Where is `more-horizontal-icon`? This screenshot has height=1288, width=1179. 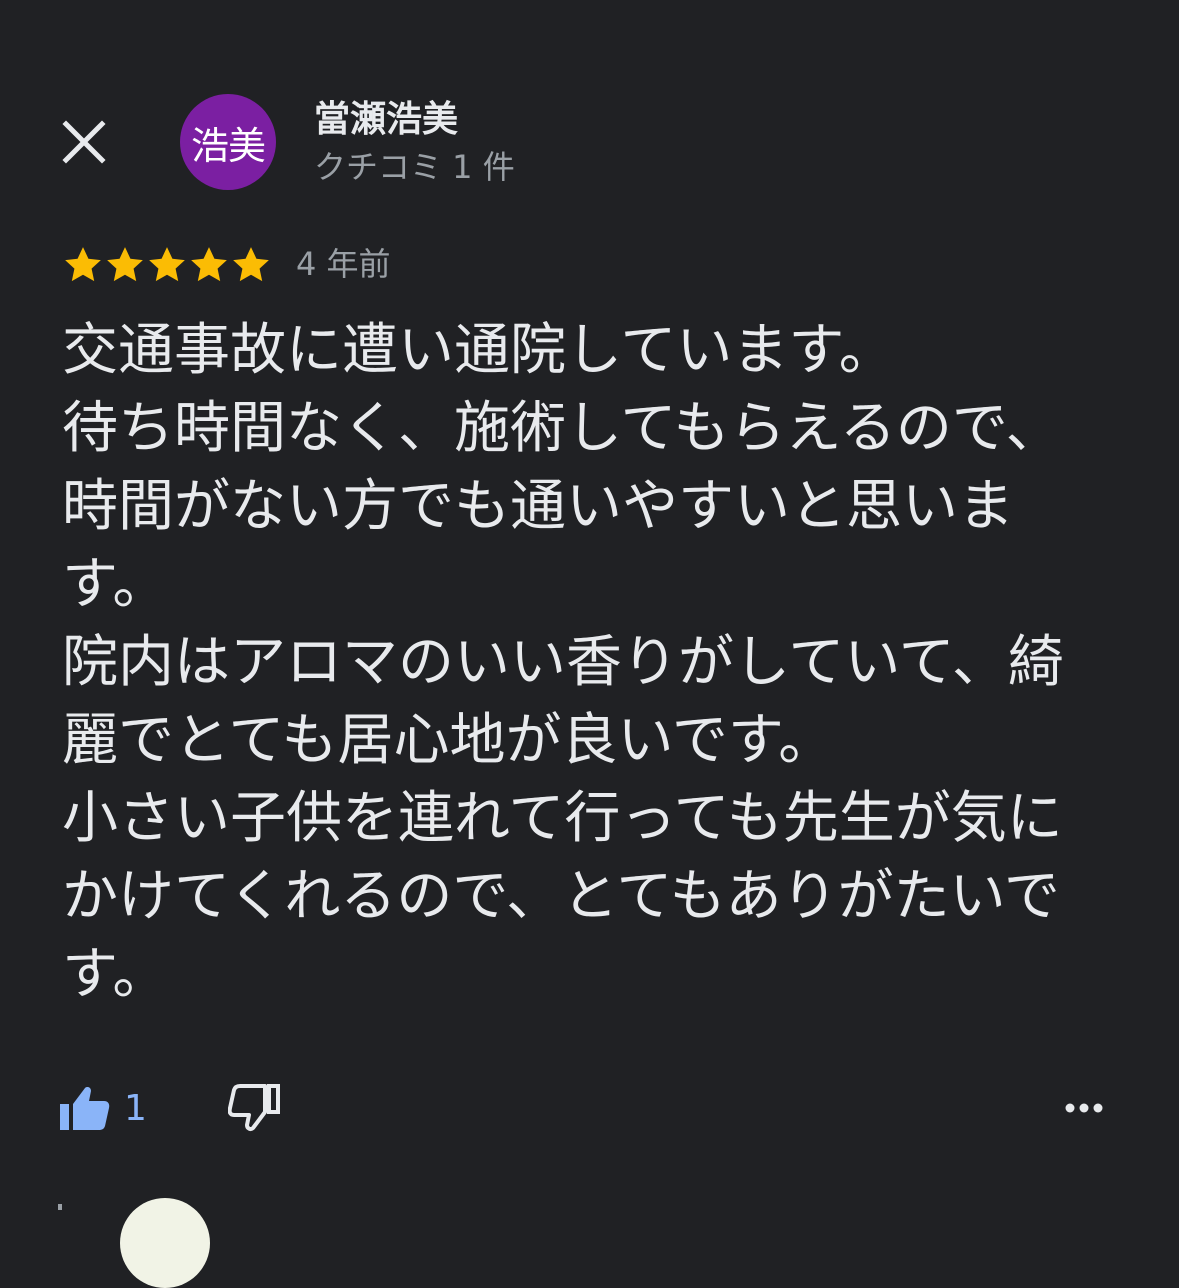
more-horizontal-icon is located at coordinates (1084, 1108).